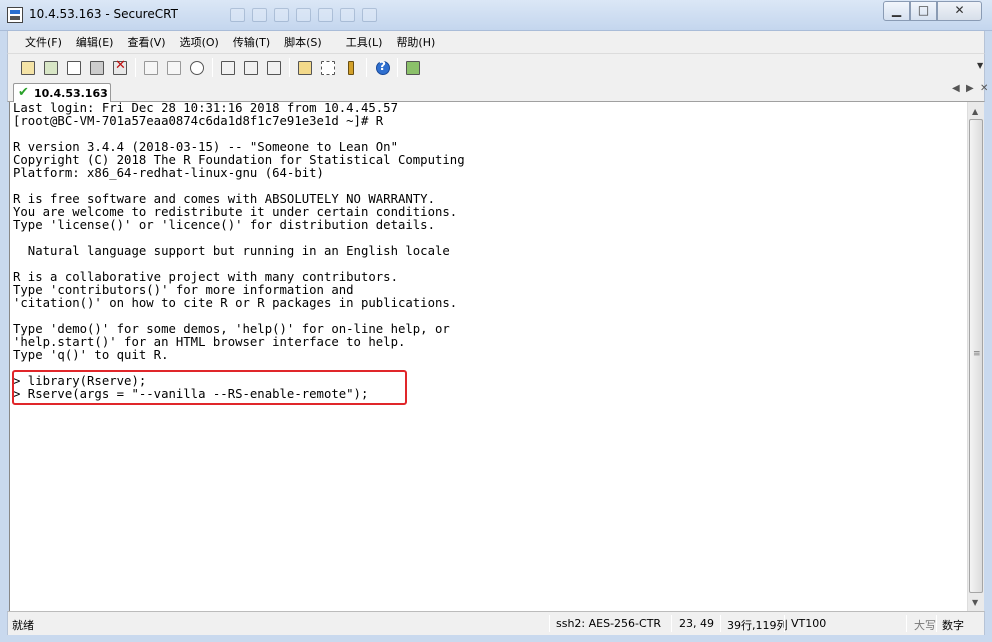  What do you see at coordinates (273, 67) in the screenshot?
I see `print-setup-icon` at bounding box center [273, 67].